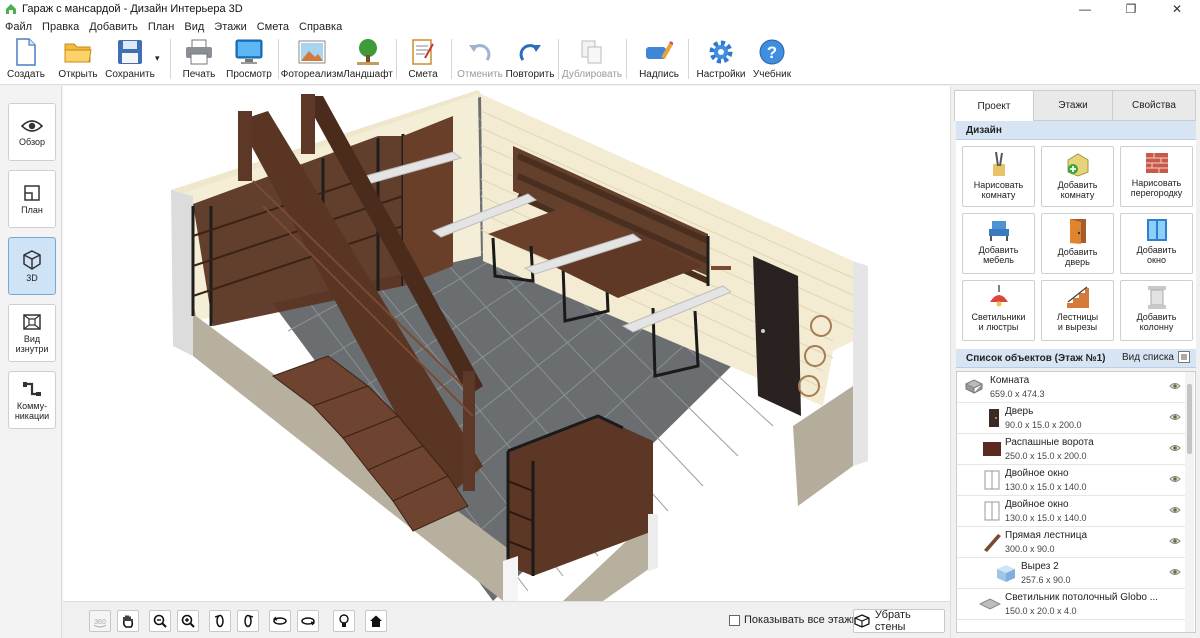 The height and width of the screenshot is (638, 1200). I want to click on nav-plan-button: План, so click(32, 199).